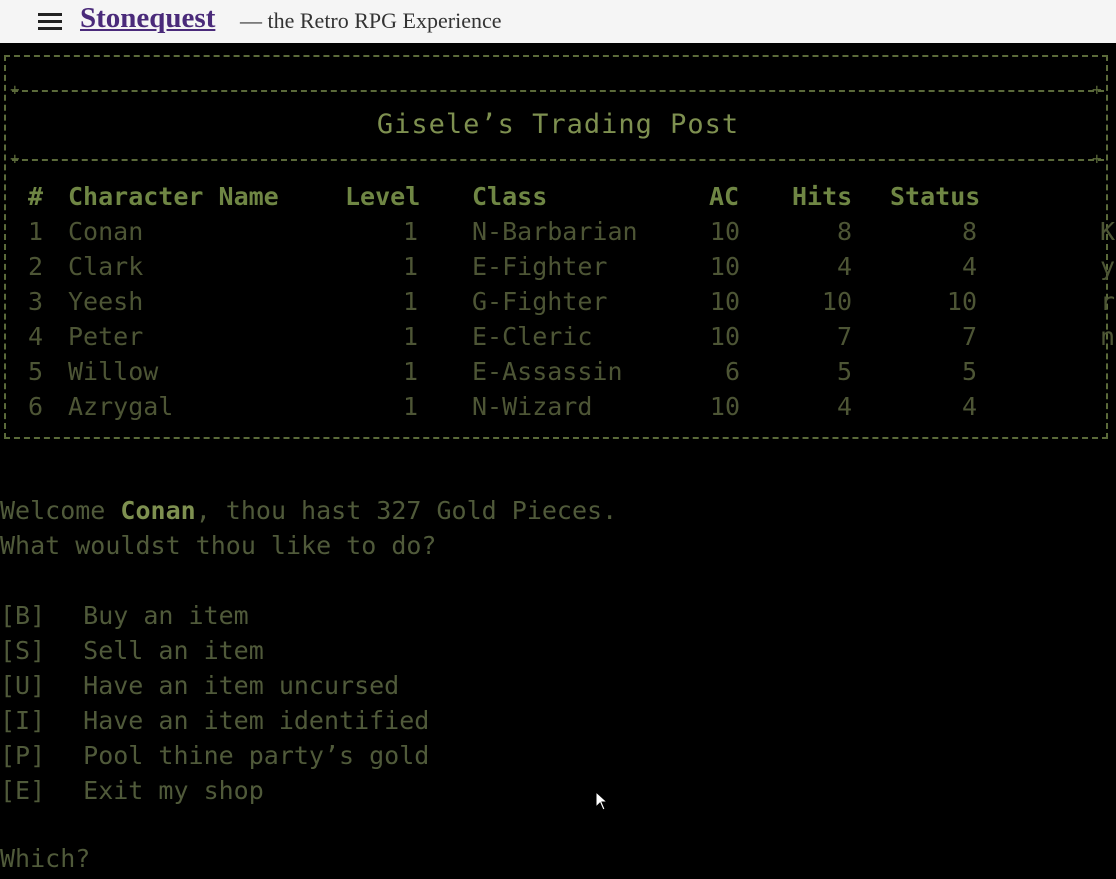  What do you see at coordinates (241, 685) in the screenshot?
I see `menu-label: Have an item uncursed` at bounding box center [241, 685].